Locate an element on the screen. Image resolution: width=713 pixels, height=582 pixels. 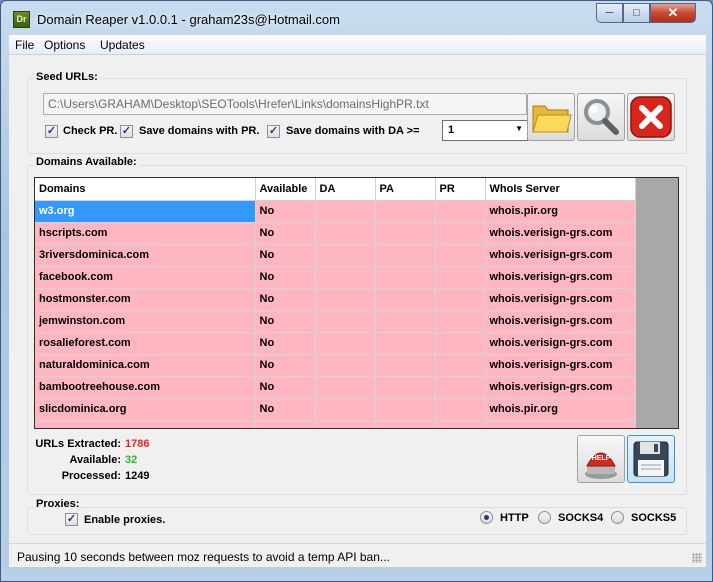
radio-socks5 is located at coordinates (617, 517).